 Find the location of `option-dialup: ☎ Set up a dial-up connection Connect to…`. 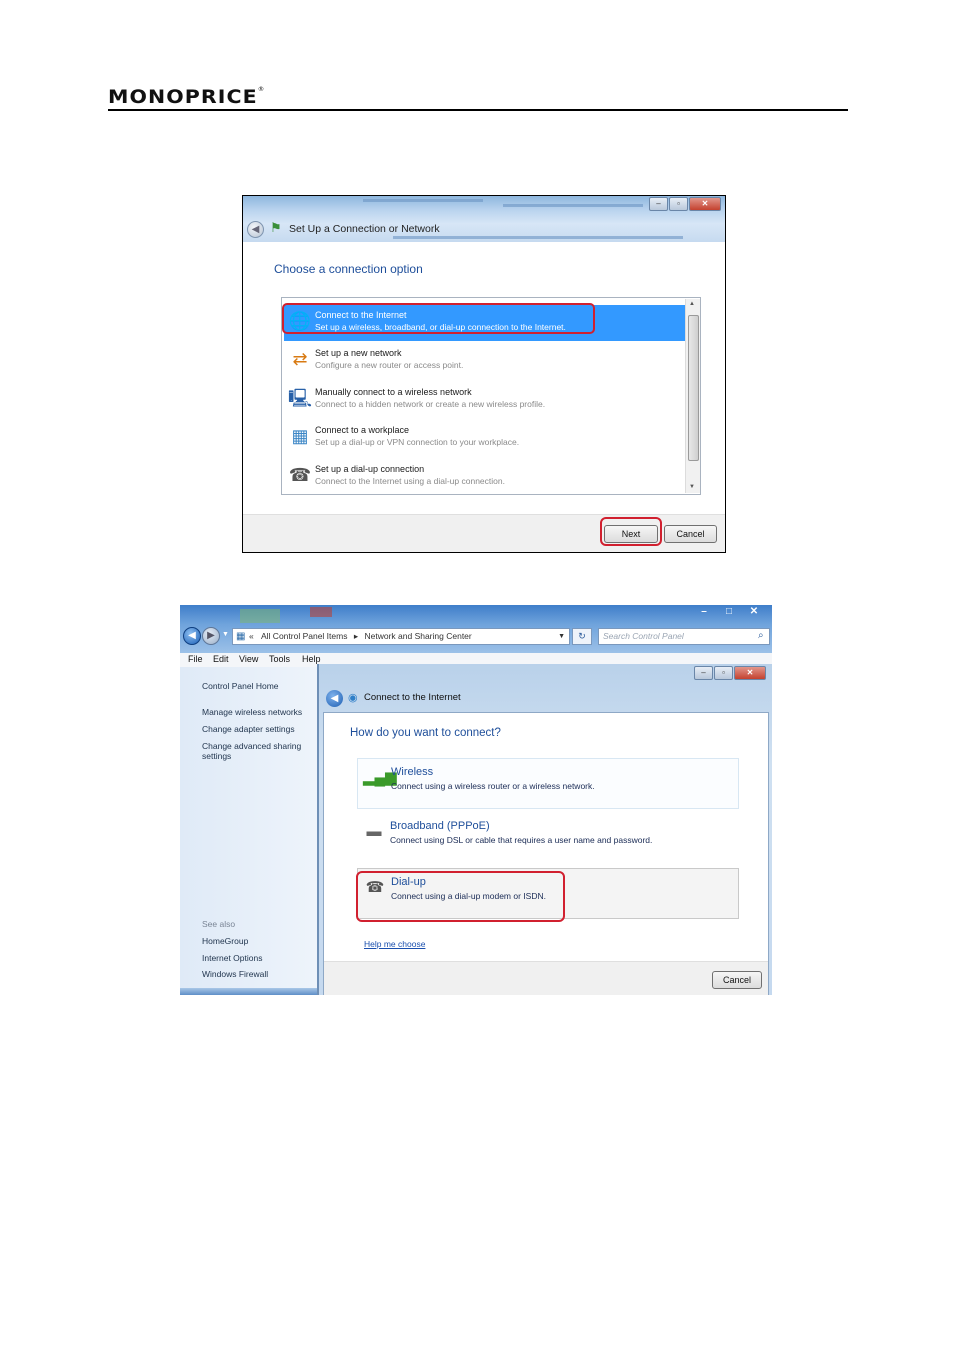

option-dialup: ☎ Set up a dial-up connection Connect to… is located at coordinates (485, 477).